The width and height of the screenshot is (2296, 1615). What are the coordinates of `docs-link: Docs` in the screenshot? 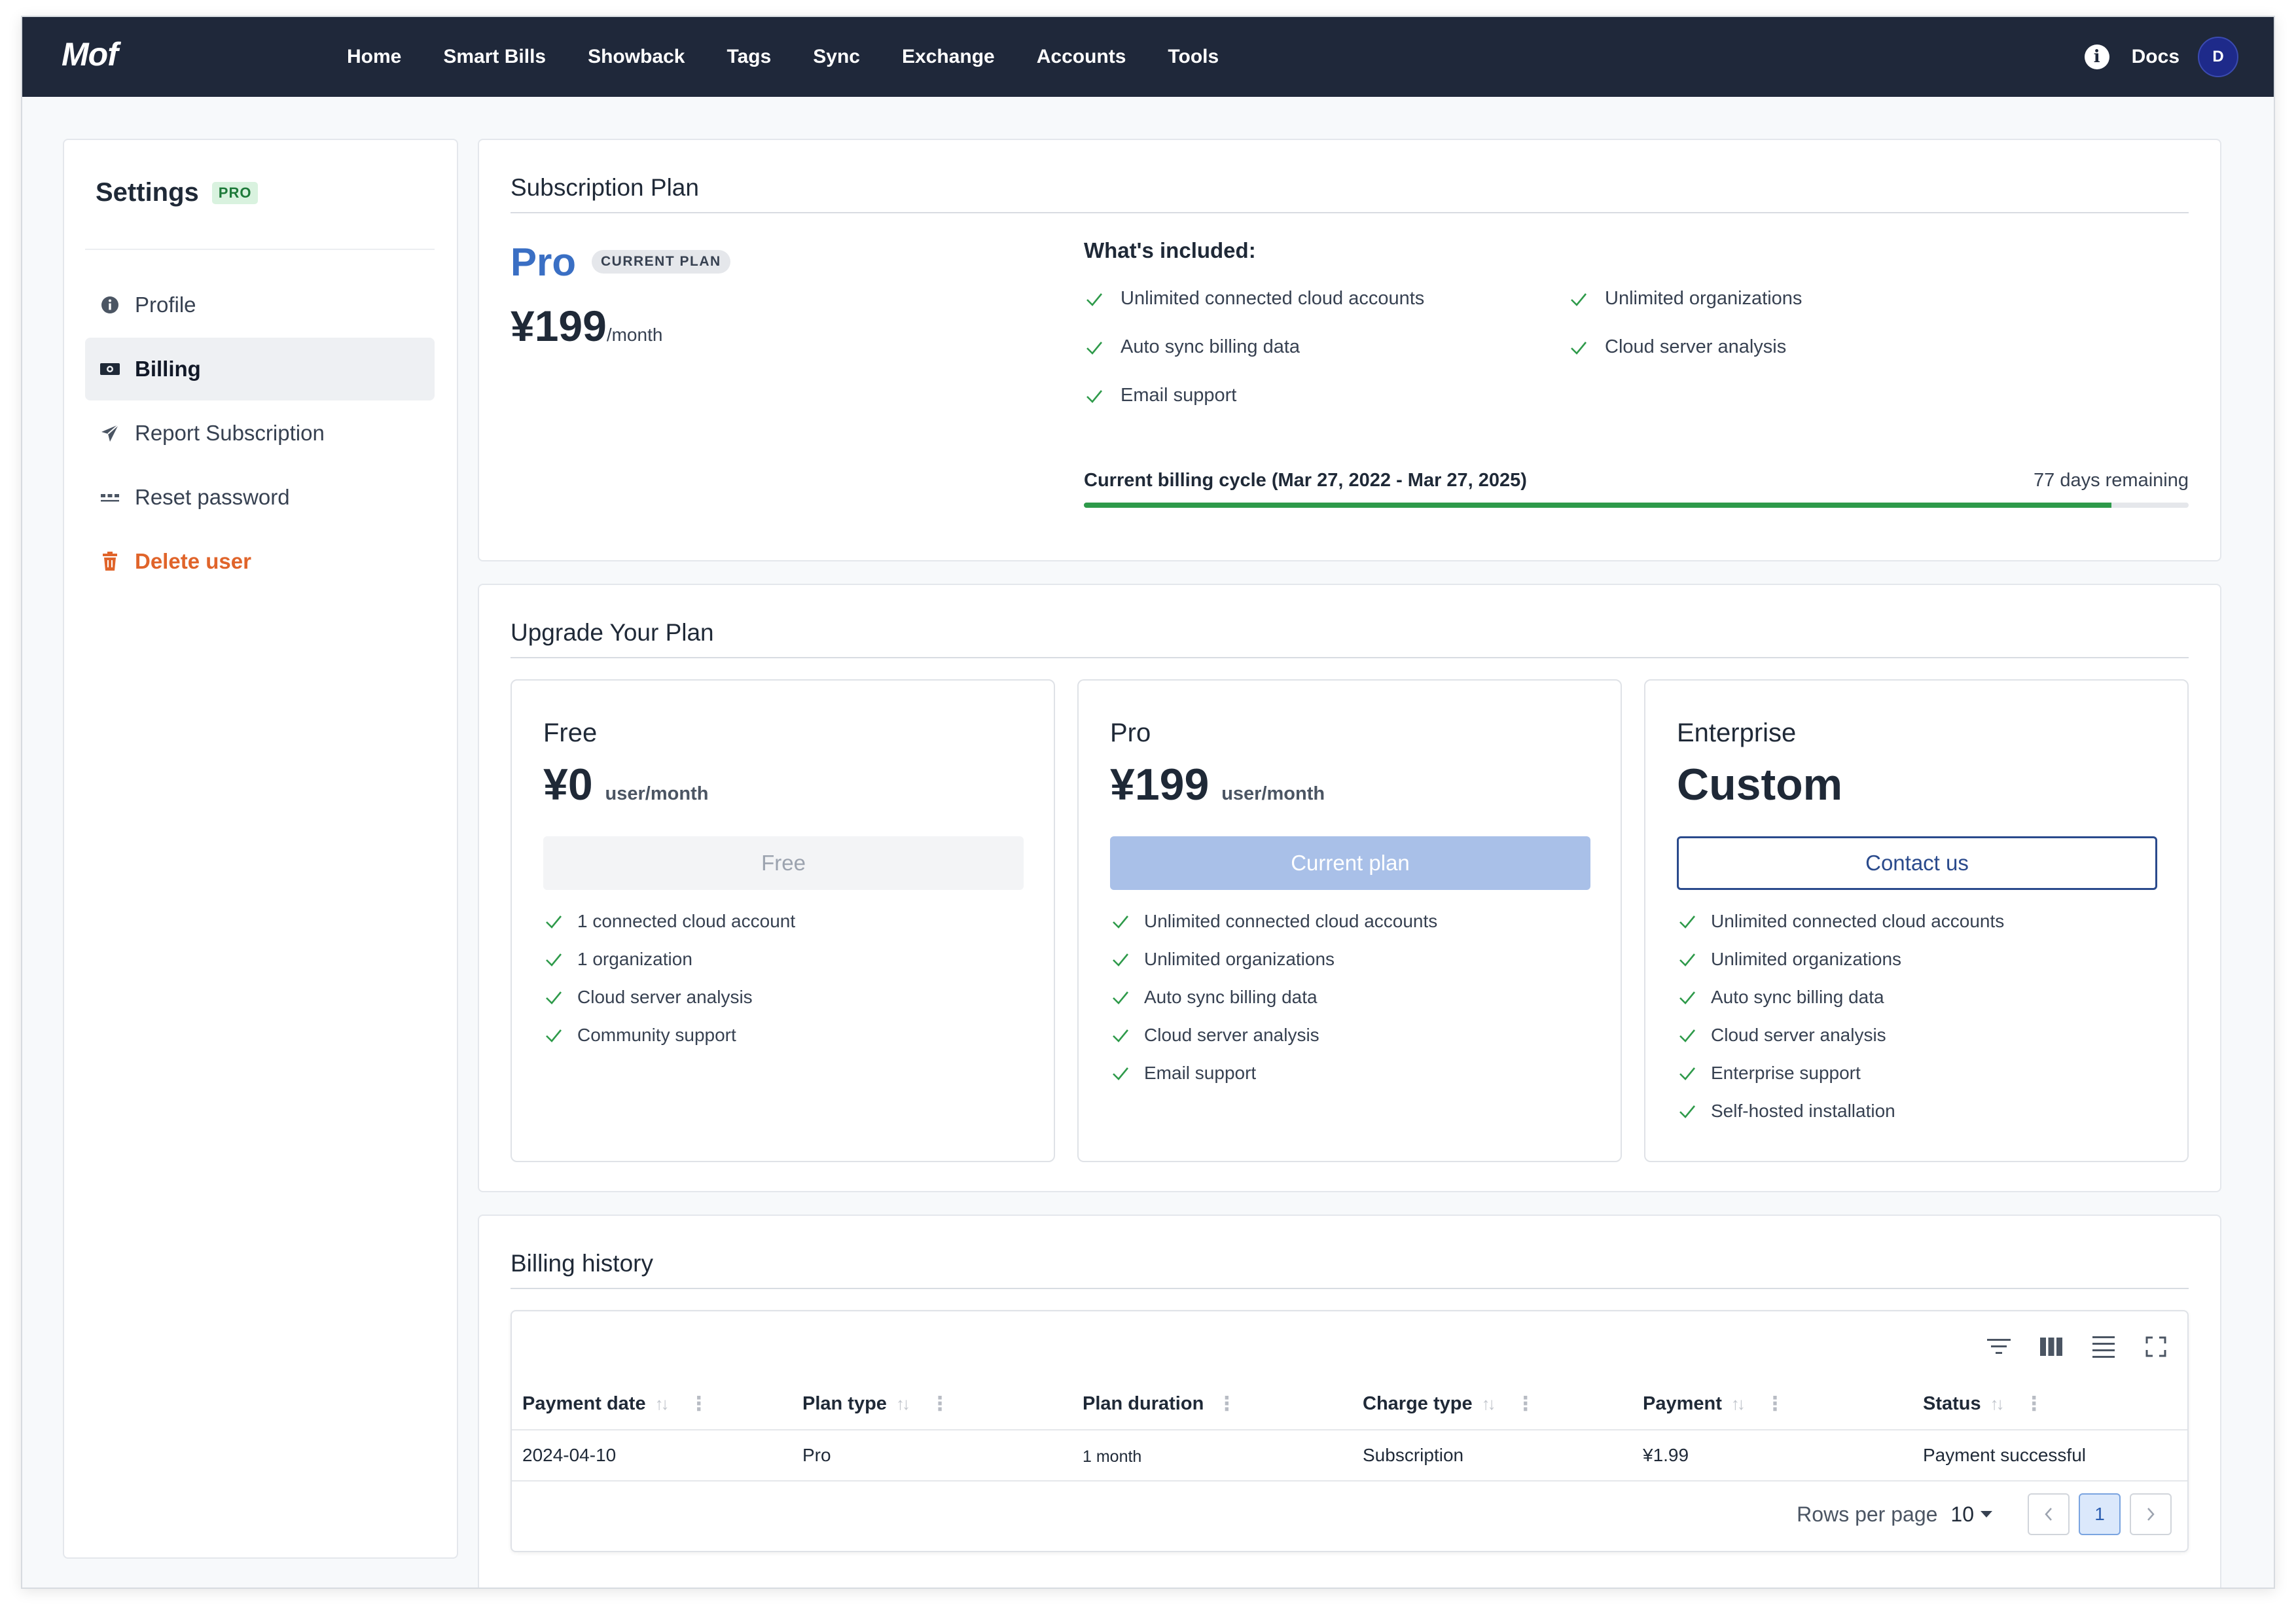 It's located at (2155, 57).